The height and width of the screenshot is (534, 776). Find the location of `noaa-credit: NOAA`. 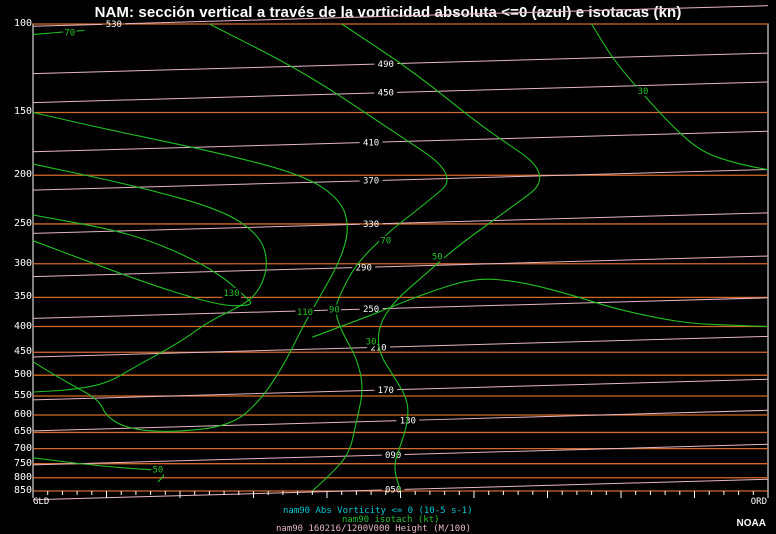

noaa-credit: NOAA is located at coordinates (751, 523).